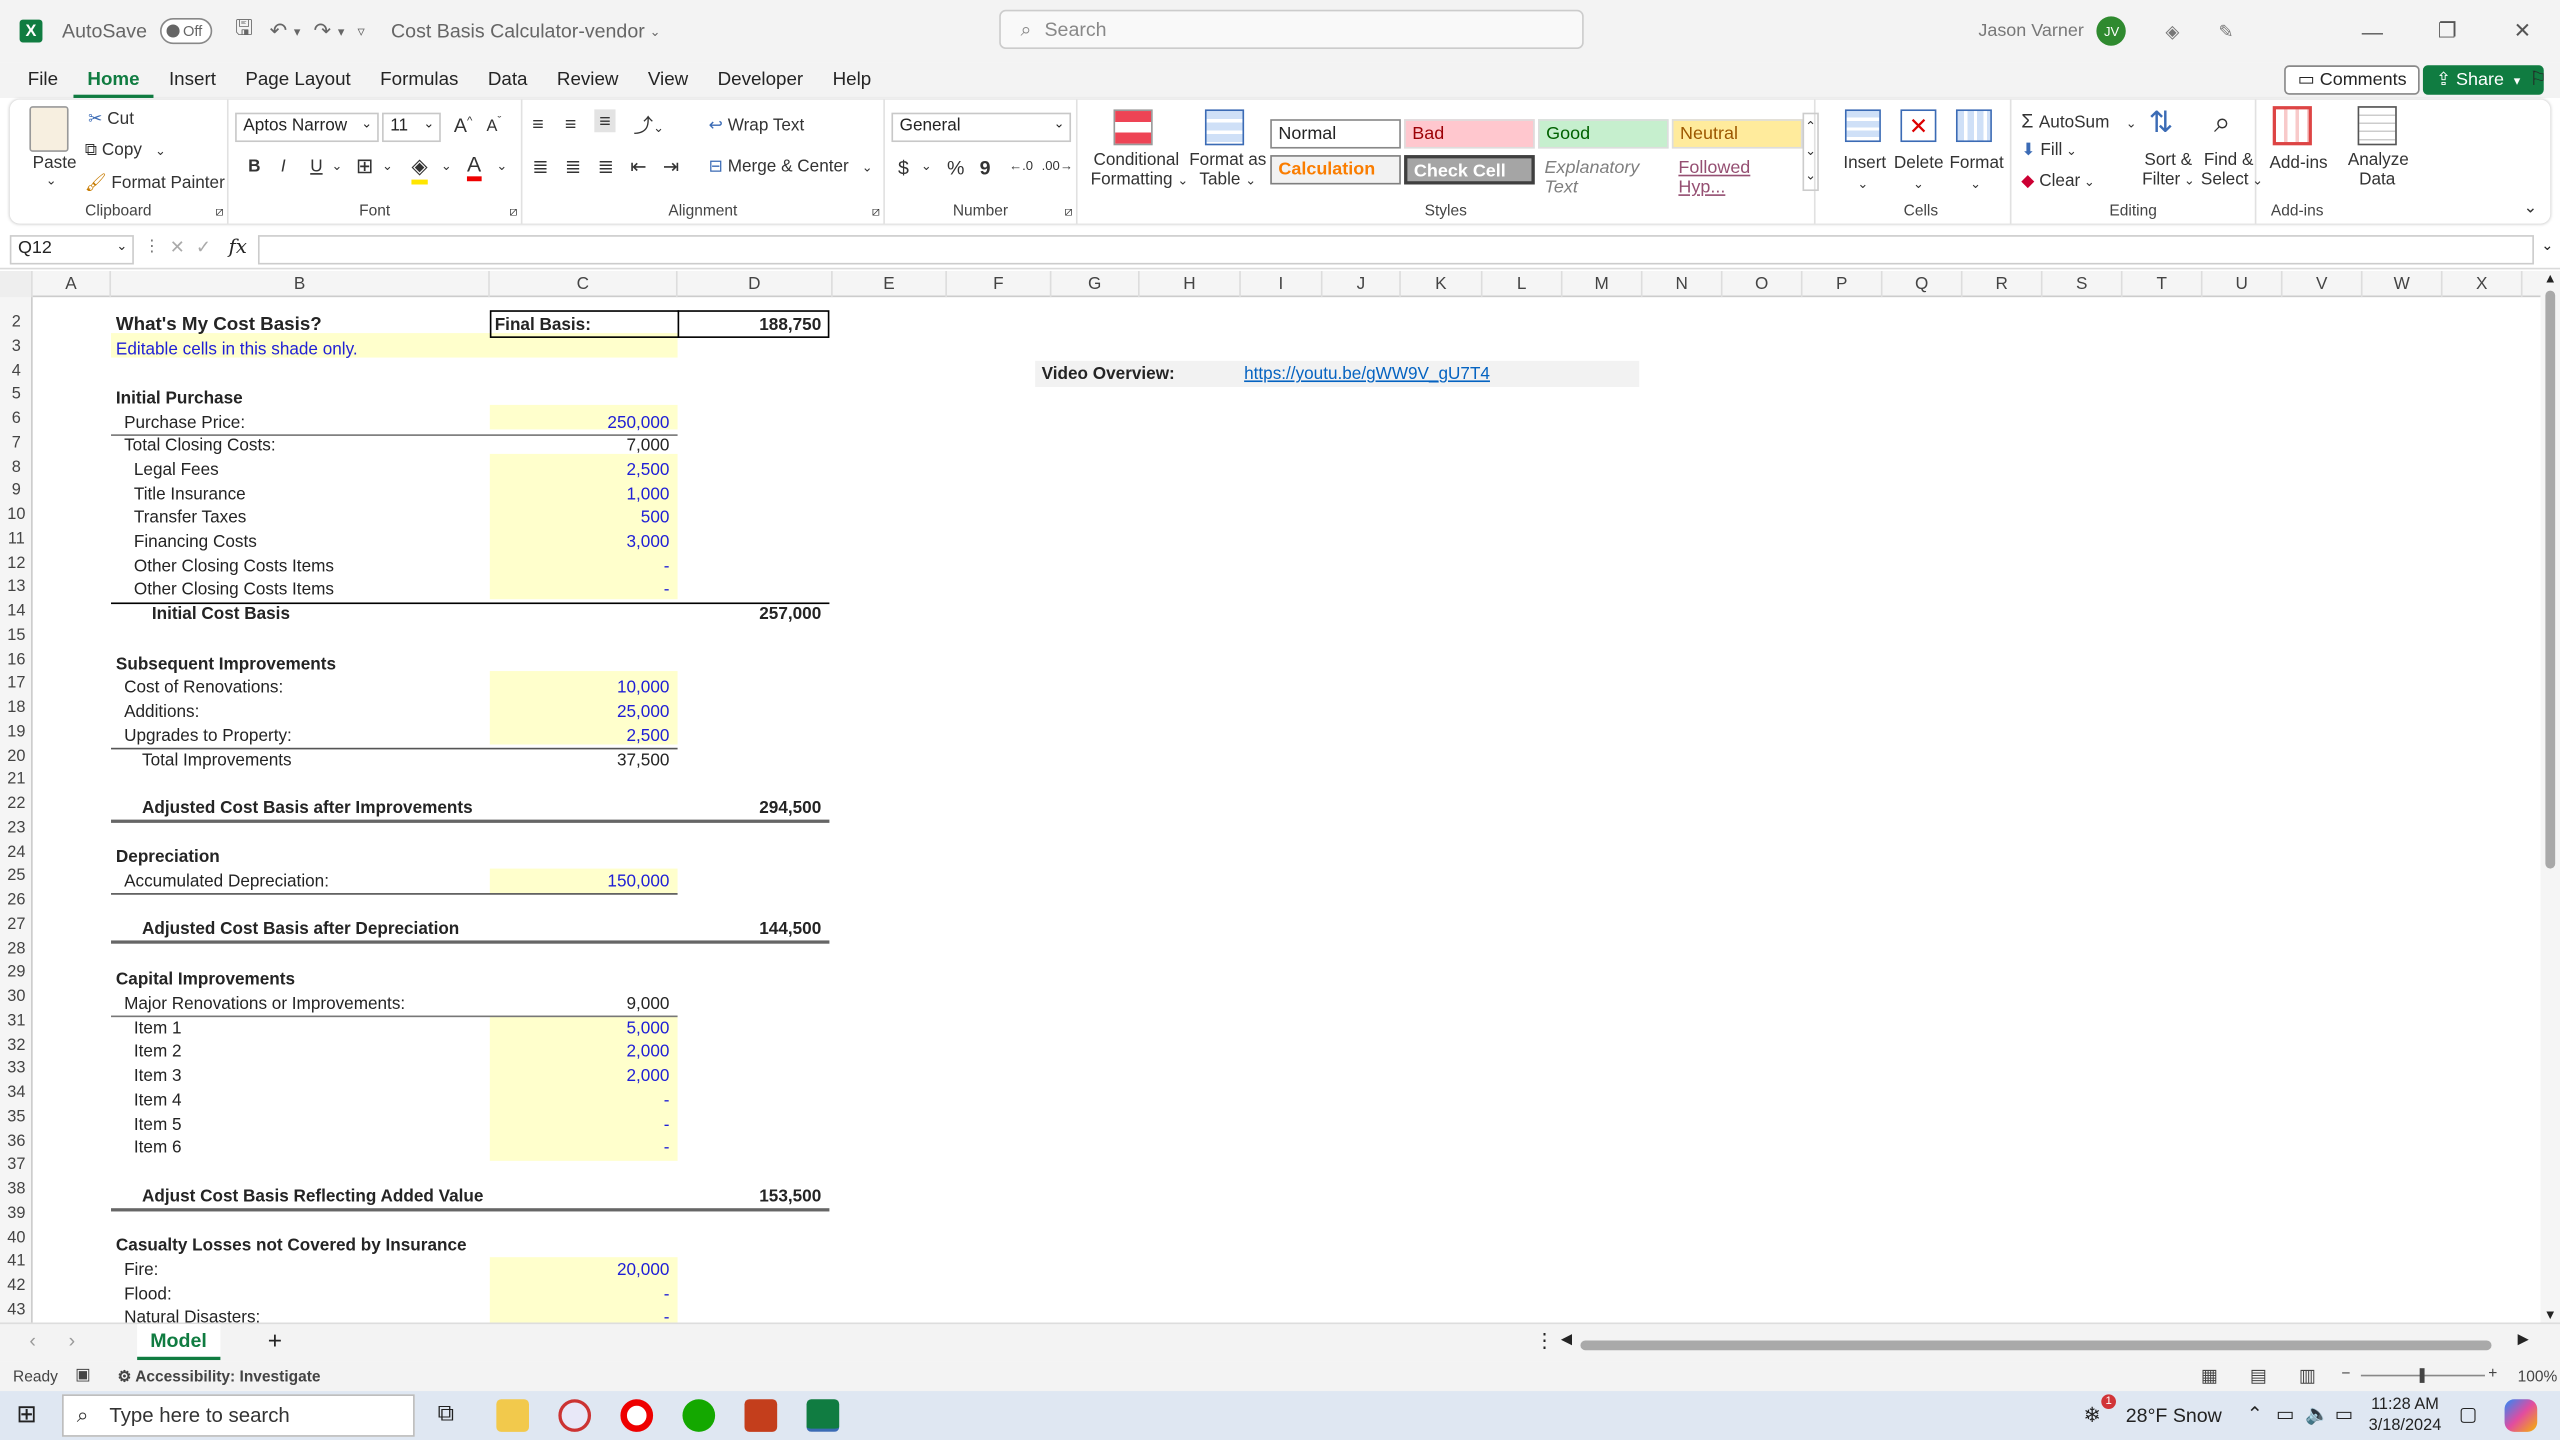 This screenshot has width=2560, height=1440. Describe the element at coordinates (32, 1340) in the screenshot. I see `prev-sheet-icon: ‹` at that location.